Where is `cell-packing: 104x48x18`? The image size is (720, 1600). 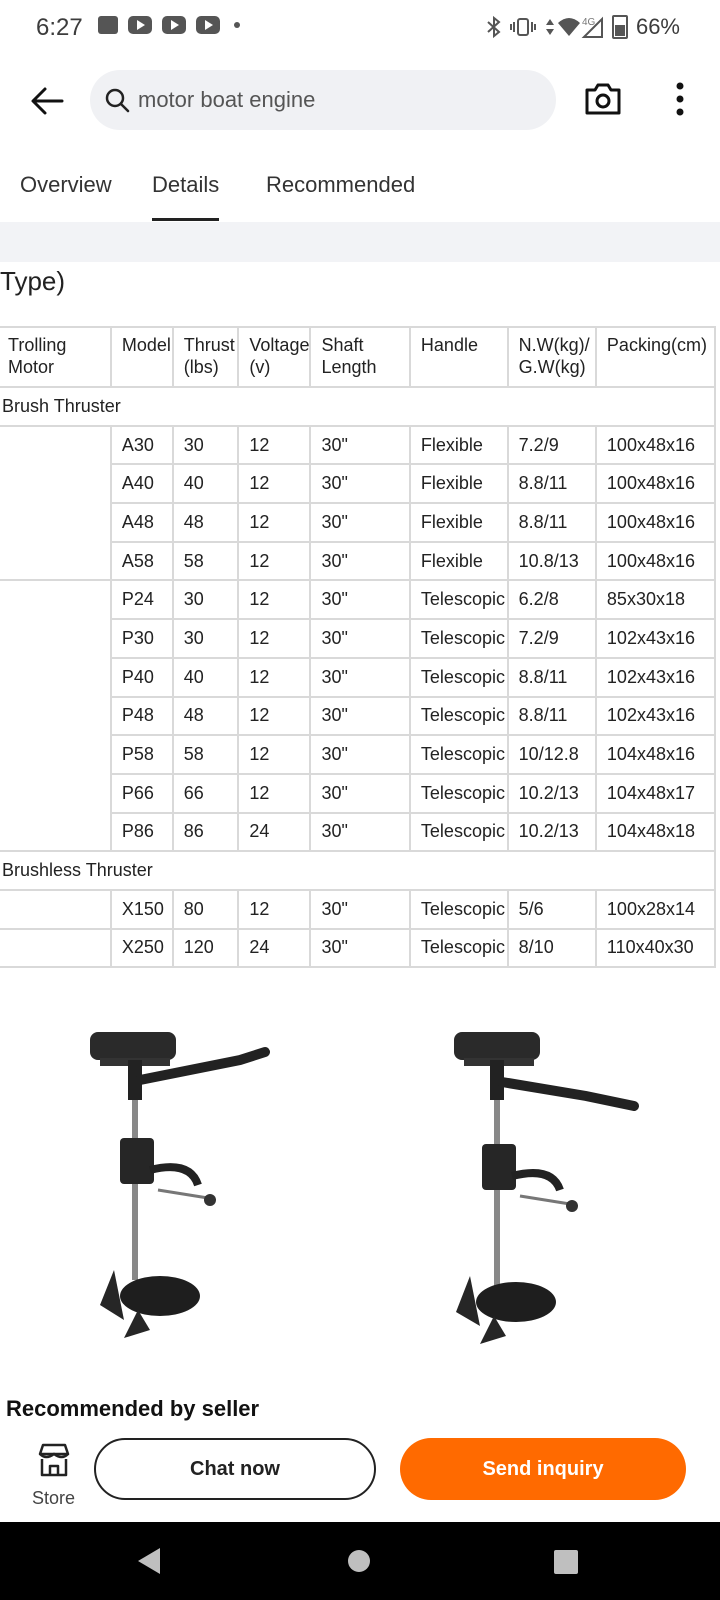
cell-packing: 104x48x18 is located at coordinates (655, 832).